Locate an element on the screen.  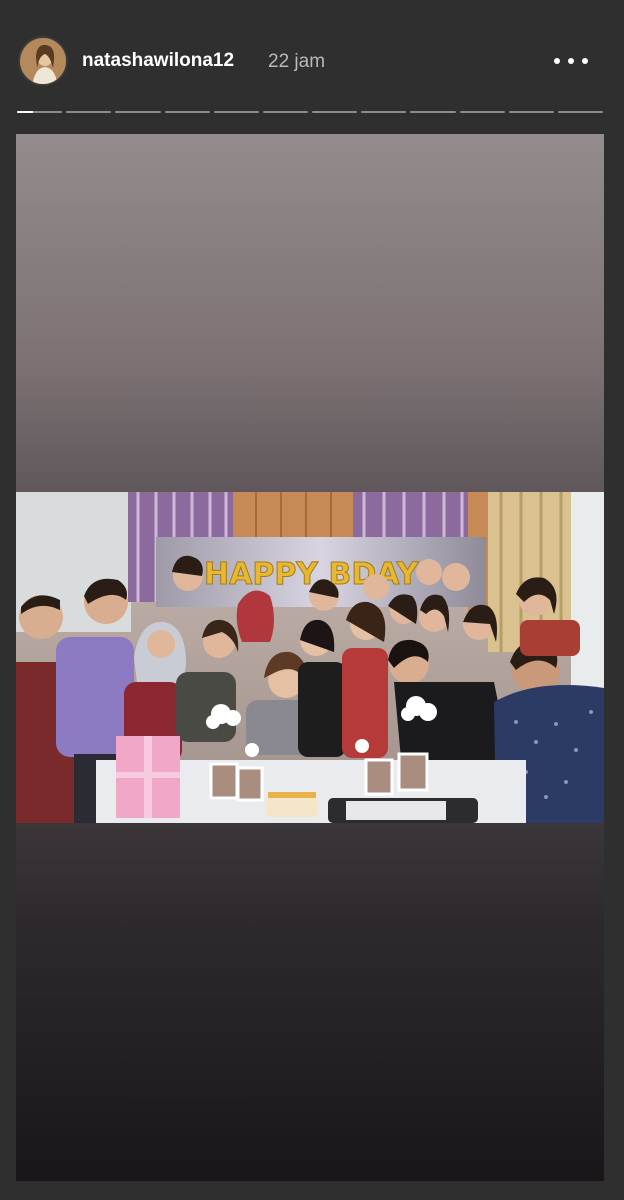
story-timestamp: 22 jam is located at coordinates (297, 61).